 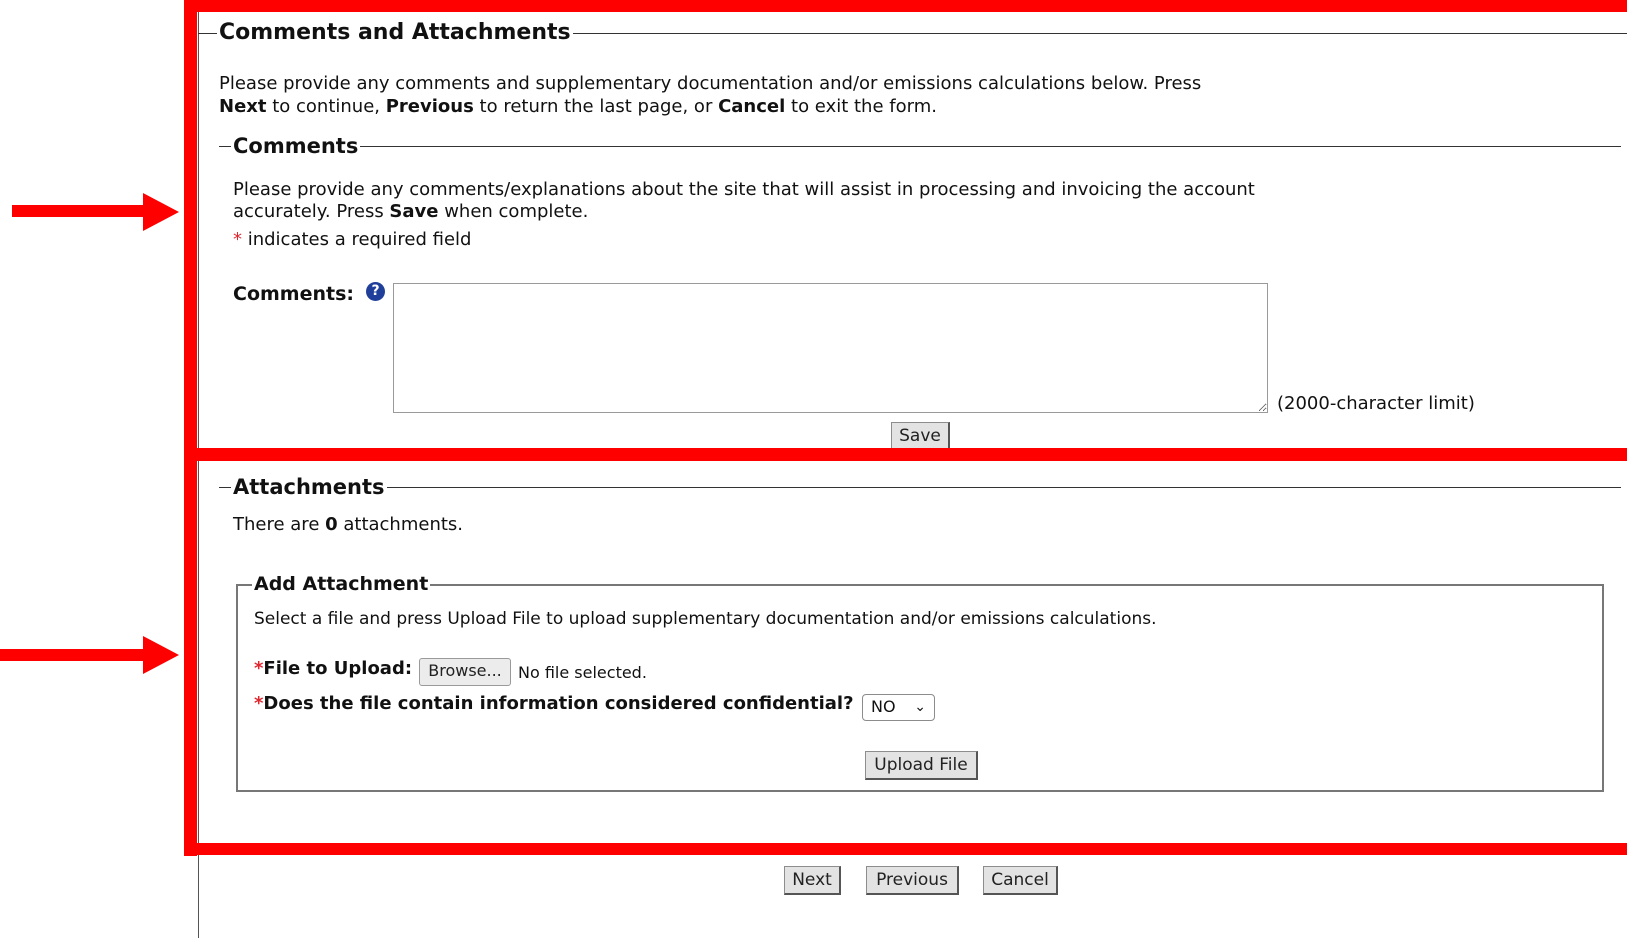 What do you see at coordinates (1020, 880) in the screenshot?
I see `cancel-button: Cancel` at bounding box center [1020, 880].